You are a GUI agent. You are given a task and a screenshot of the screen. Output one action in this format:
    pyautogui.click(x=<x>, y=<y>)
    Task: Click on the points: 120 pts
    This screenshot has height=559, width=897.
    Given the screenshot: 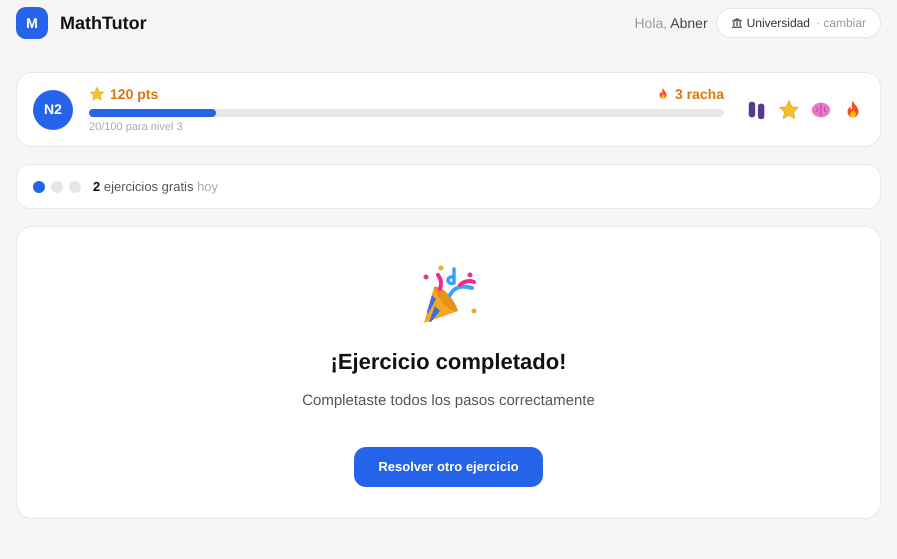 What is the action you would take?
    pyautogui.click(x=134, y=94)
    